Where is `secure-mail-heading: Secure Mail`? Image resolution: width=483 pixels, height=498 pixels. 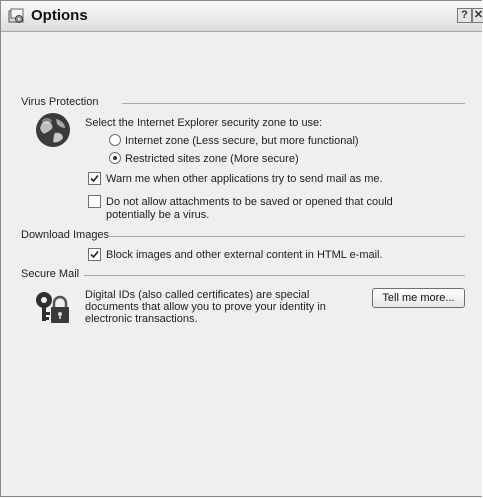 secure-mail-heading: Secure Mail is located at coordinates (50, 274).